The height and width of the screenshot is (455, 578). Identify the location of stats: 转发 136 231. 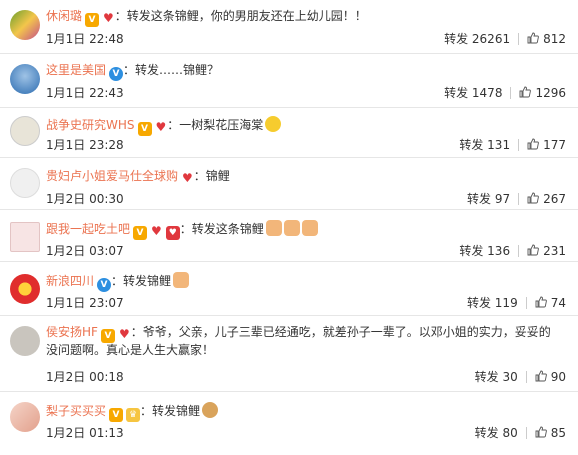
(512, 250).